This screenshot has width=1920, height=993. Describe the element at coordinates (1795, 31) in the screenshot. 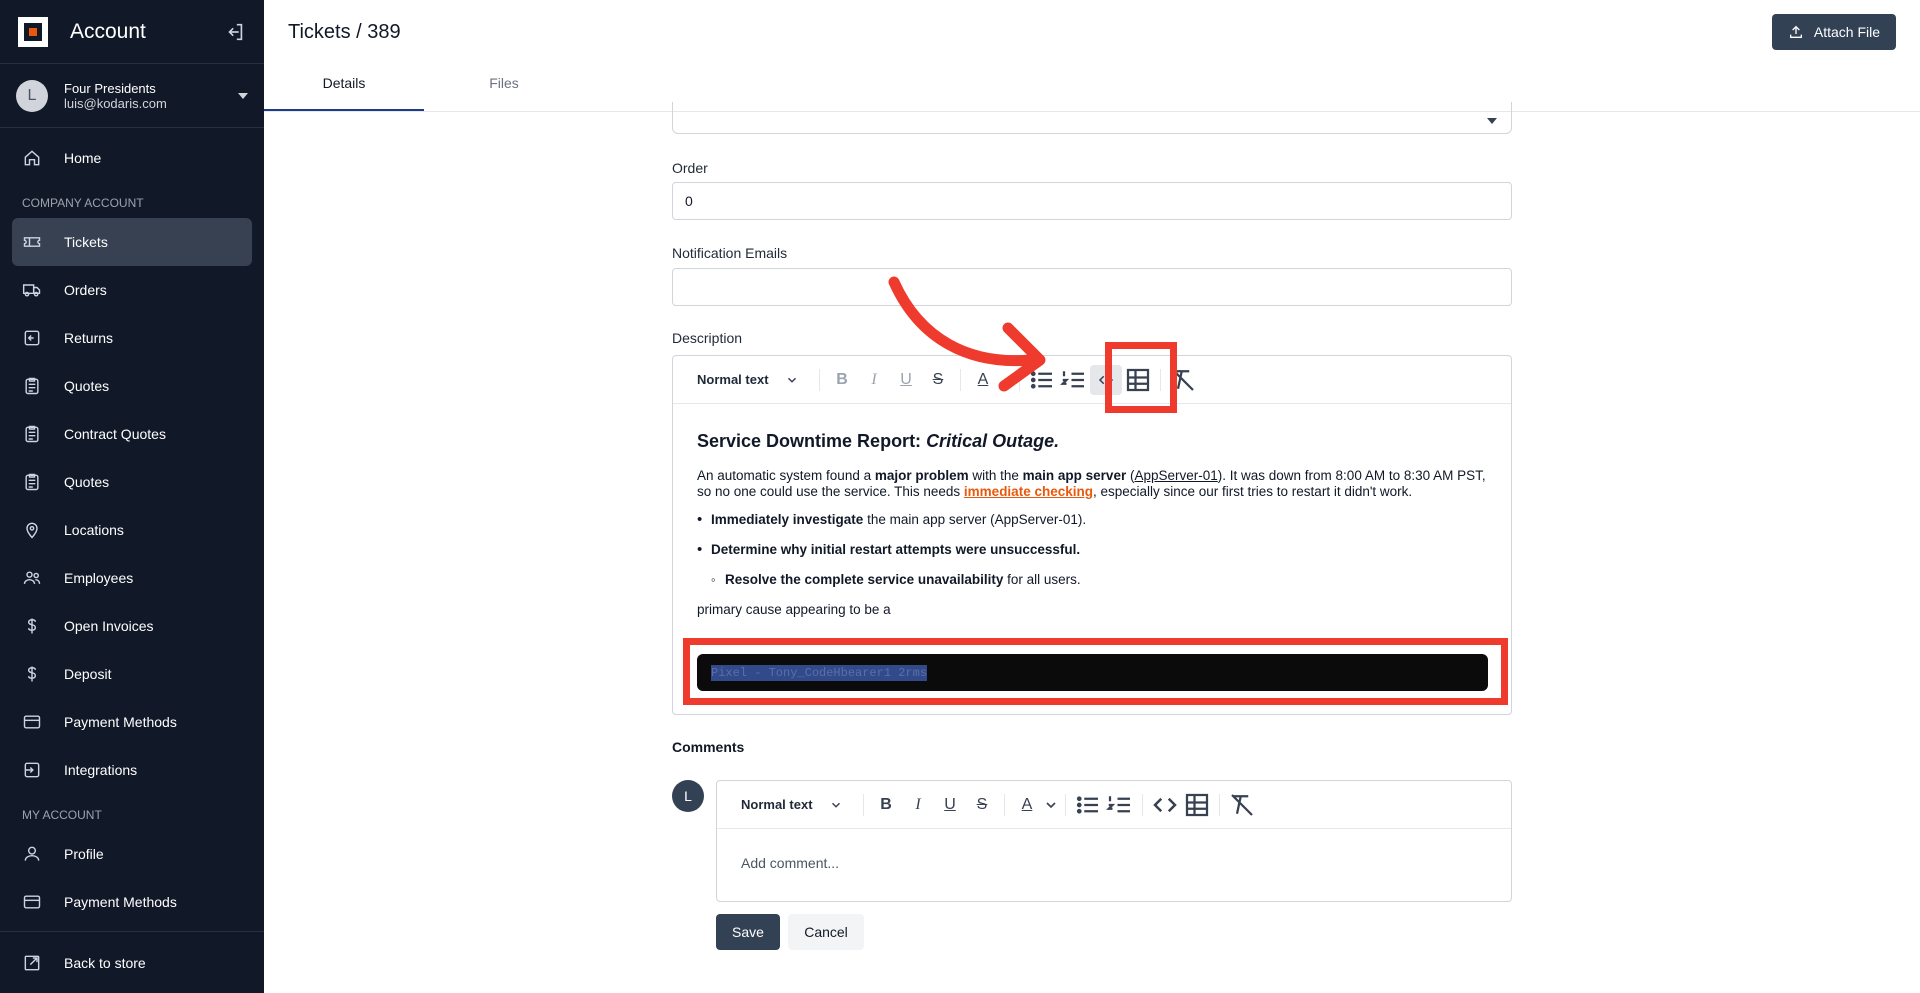

I see `upload-icon` at that location.